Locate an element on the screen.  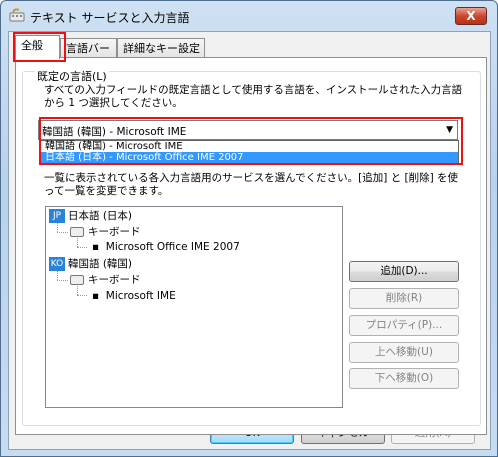
tree-language-label: 日本語 (日本) is located at coordinates (100, 216).